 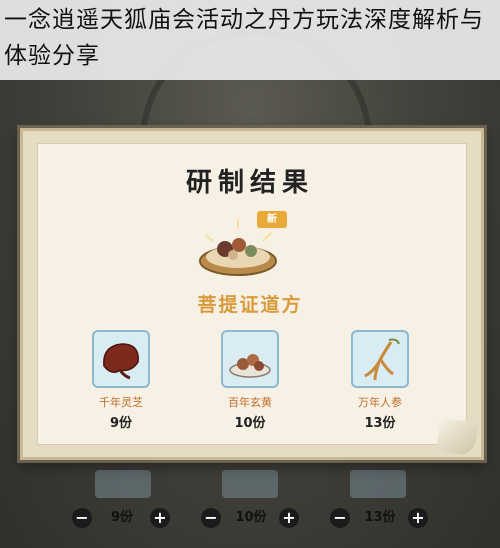 I want to click on dialog-title: 研制结果, so click(x=249, y=183).